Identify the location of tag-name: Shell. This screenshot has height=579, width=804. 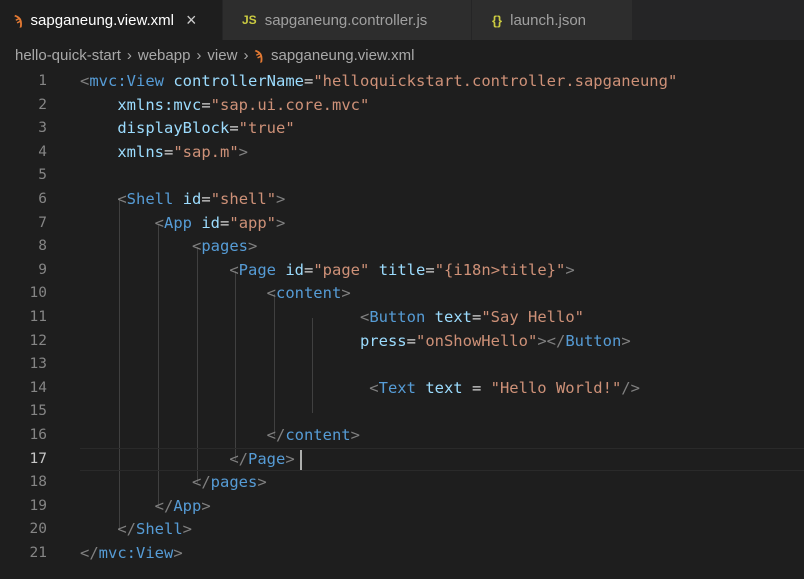
(159, 529).